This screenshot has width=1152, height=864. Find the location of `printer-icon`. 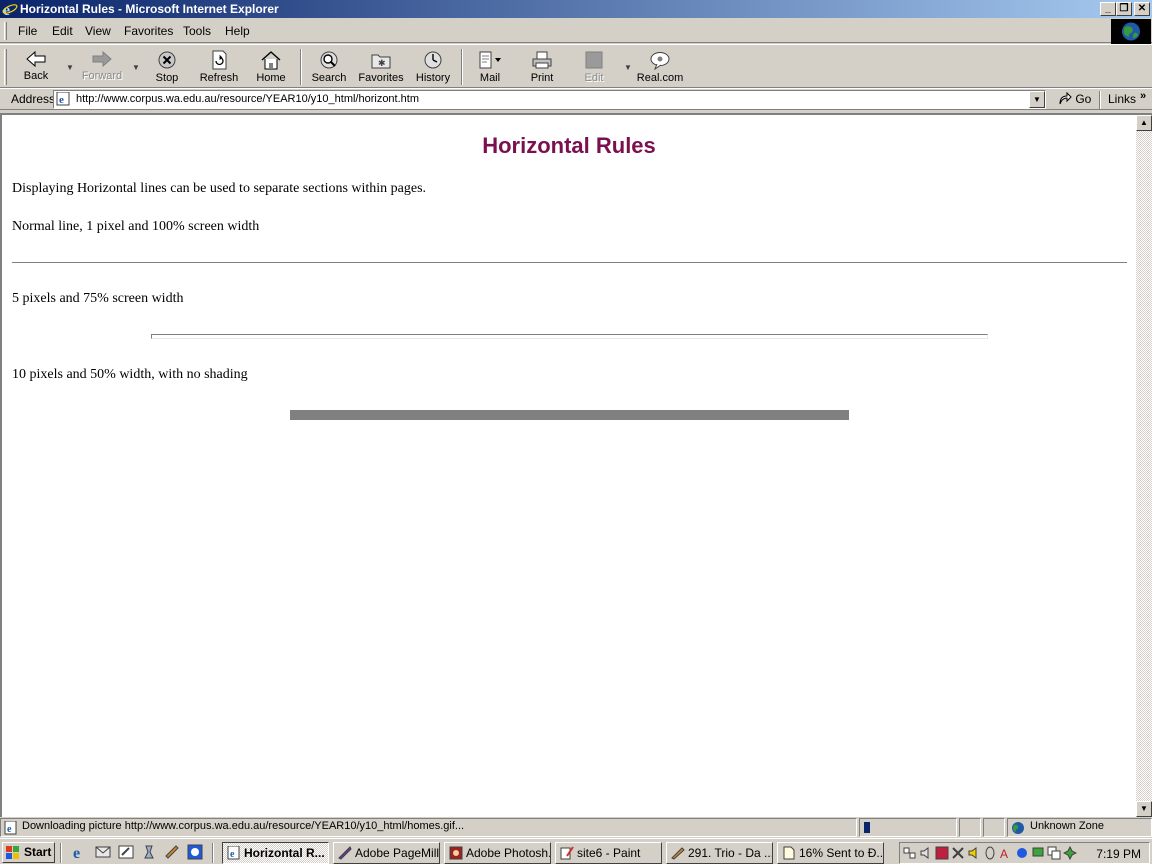

printer-icon is located at coordinates (542, 60).